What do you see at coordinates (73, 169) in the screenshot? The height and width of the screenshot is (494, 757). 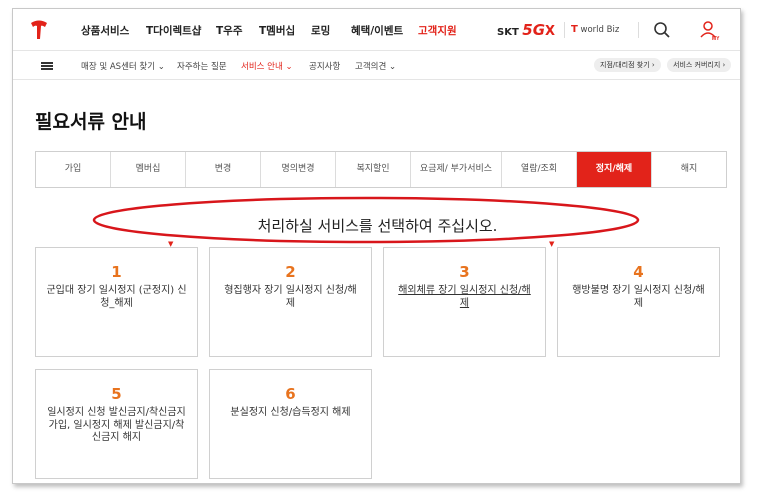 I see `tab-subscribe: 가입` at bounding box center [73, 169].